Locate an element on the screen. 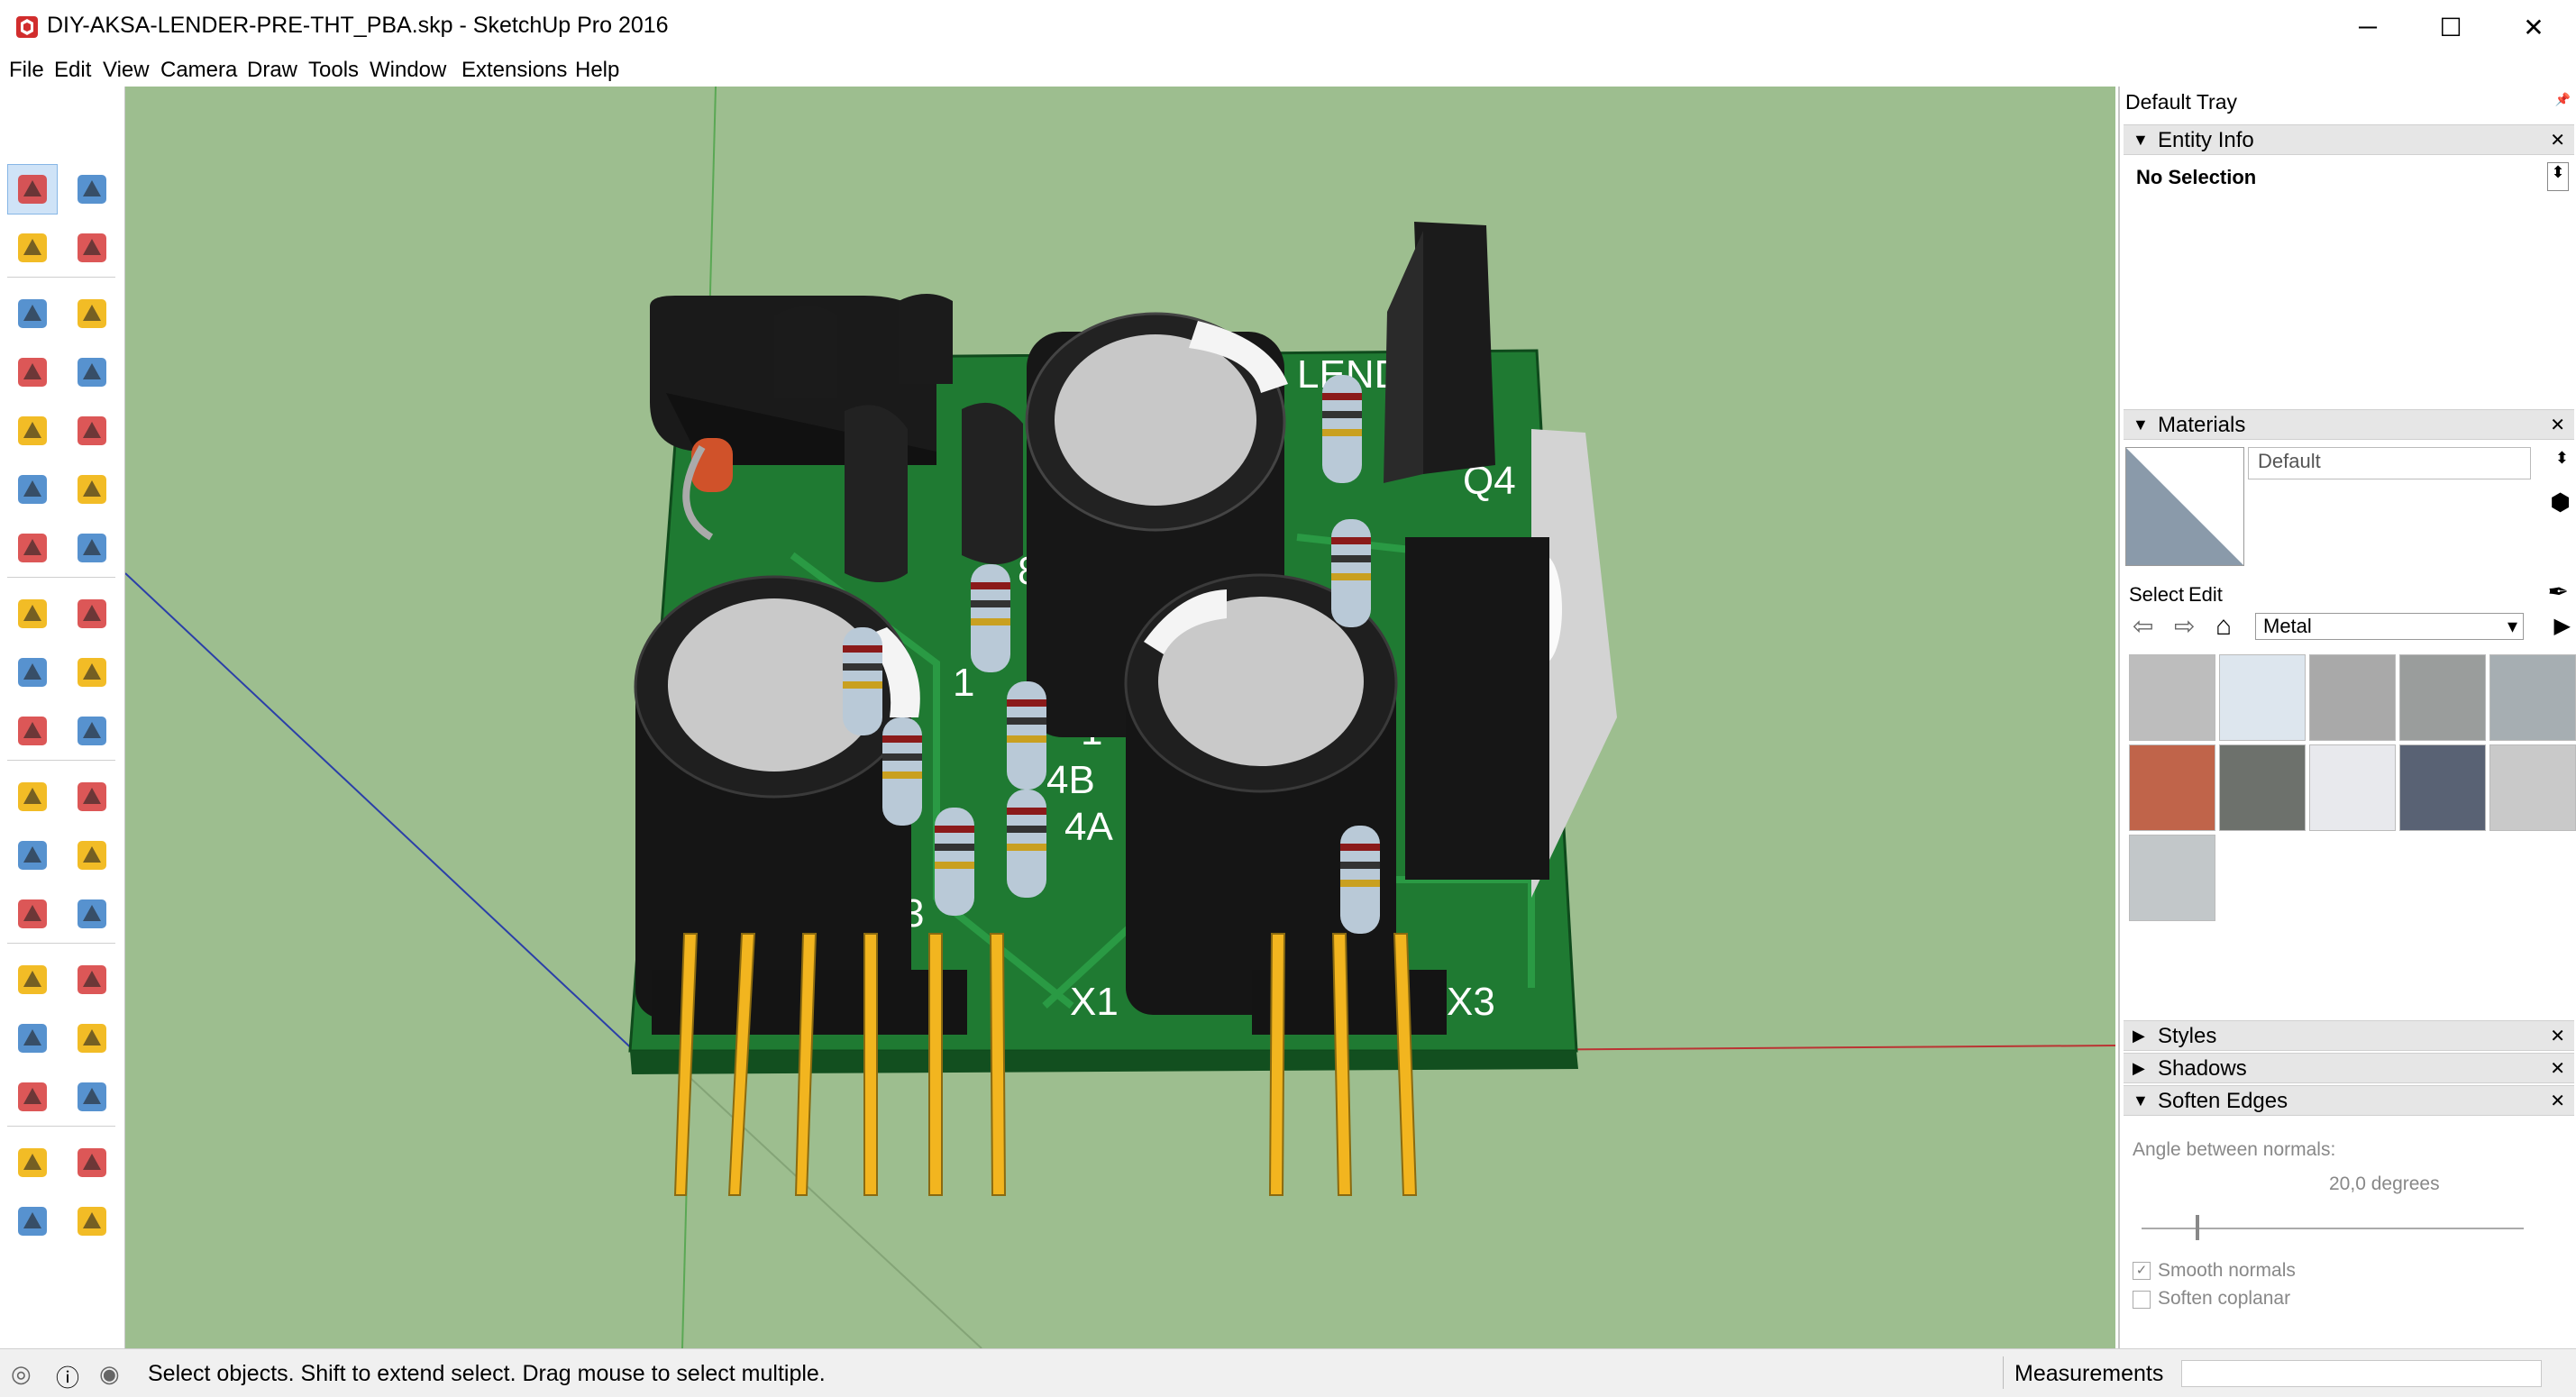 This screenshot has width=2576, height=1397. soften-edges-header: ▼ Soften Edges ✕ is located at coordinates (2349, 1100).